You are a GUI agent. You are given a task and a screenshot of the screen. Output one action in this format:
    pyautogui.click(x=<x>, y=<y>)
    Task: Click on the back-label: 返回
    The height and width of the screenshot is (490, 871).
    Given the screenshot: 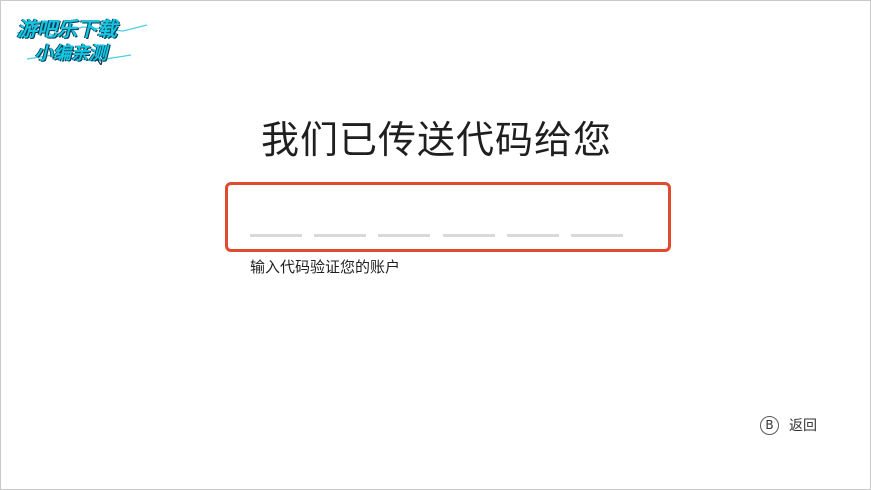 What is the action you would take?
    pyautogui.click(x=803, y=426)
    